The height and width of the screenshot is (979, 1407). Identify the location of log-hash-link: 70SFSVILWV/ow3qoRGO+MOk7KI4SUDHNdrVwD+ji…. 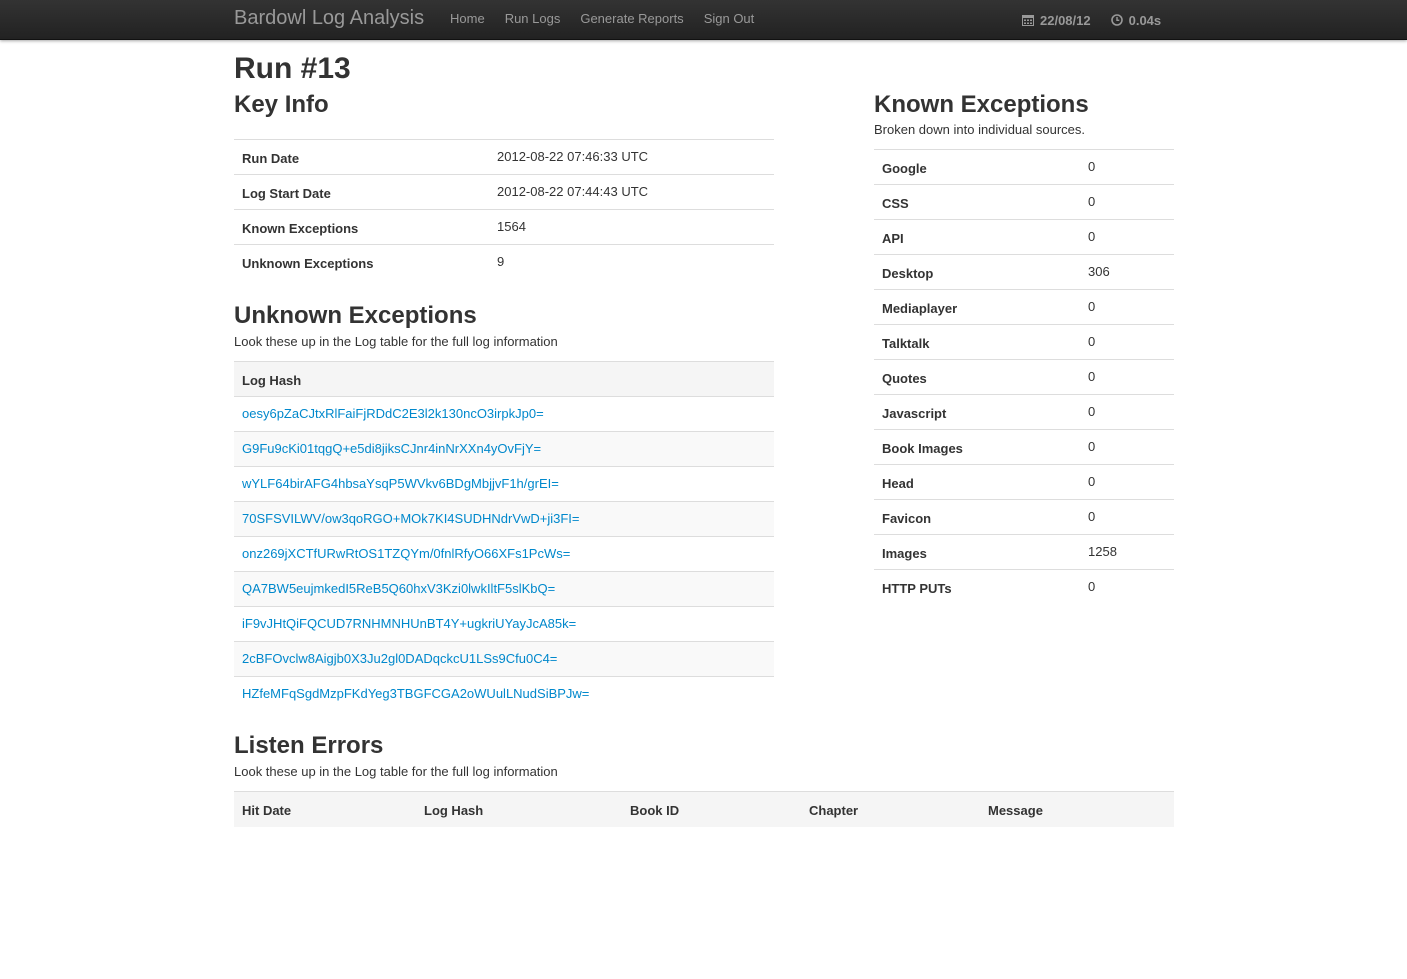
(411, 518).